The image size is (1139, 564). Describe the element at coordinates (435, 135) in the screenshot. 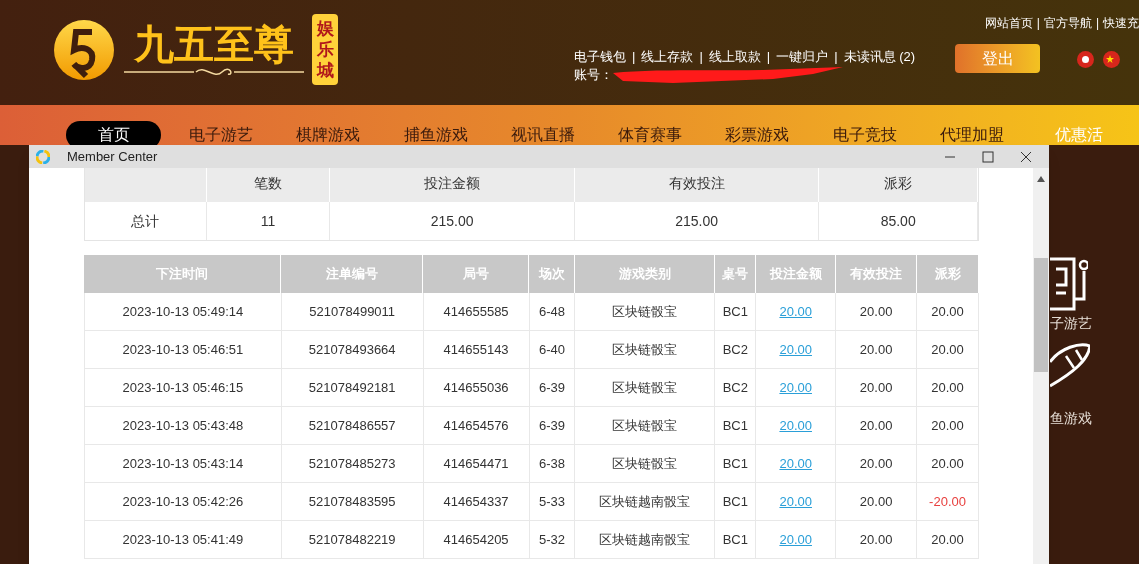

I see `nav-tab: 捕鱼游戏` at that location.